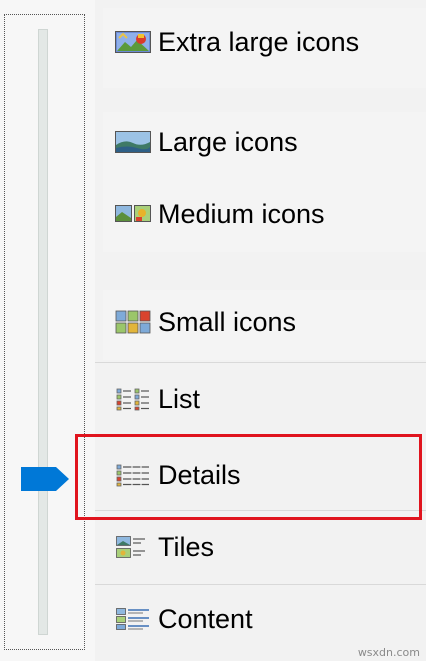 The width and height of the screenshot is (426, 661). I want to click on menu-item-tiles: Tiles, so click(164, 547).